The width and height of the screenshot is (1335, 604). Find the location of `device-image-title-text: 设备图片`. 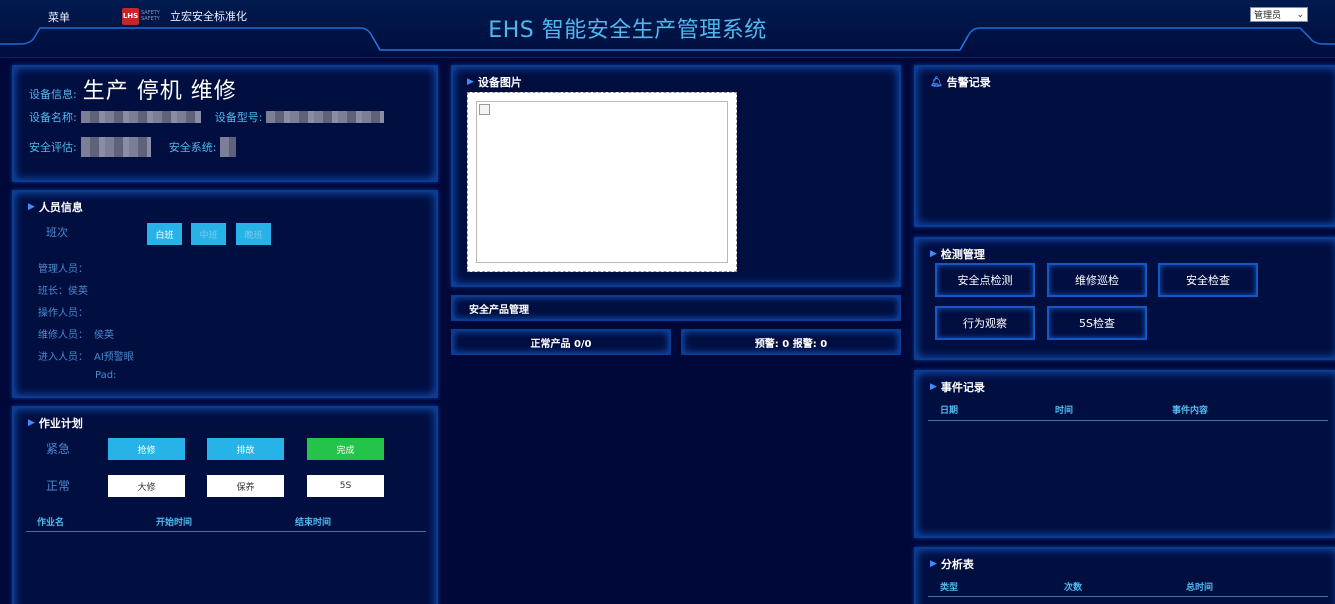

device-image-title-text: 设备图片 is located at coordinates (499, 82).